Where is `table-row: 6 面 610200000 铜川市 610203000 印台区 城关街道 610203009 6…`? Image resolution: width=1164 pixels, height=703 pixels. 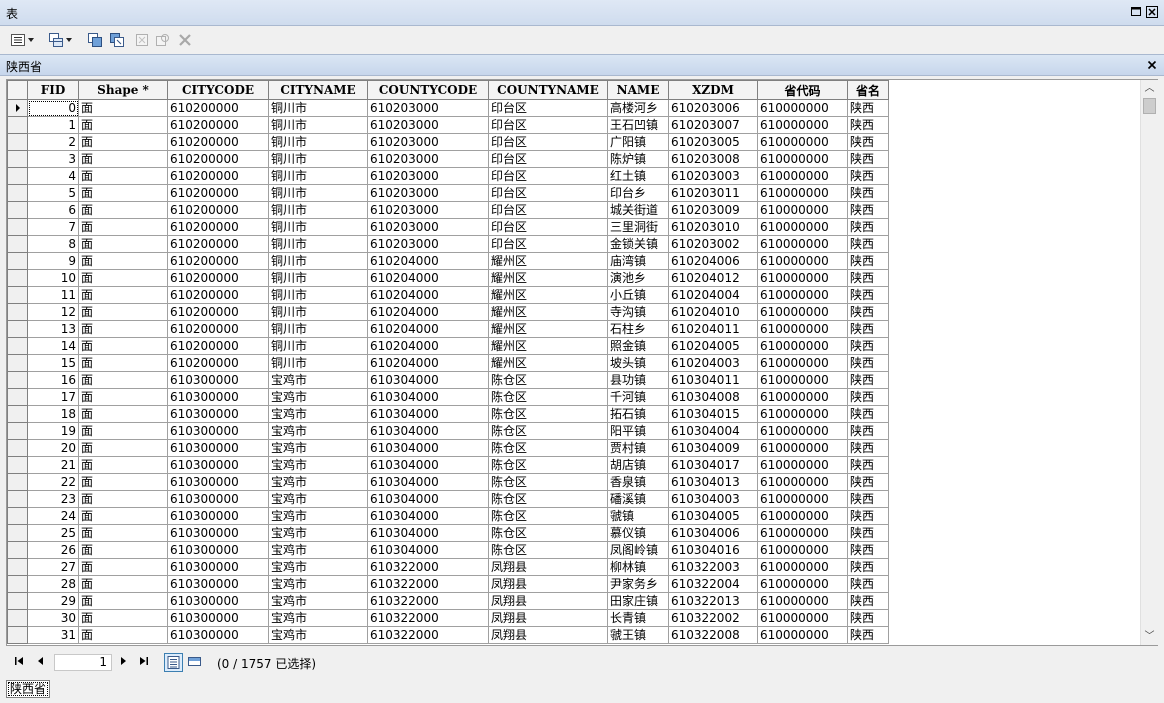
table-row: 6 面 610200000 铜川市 610203000 印台区 城关街道 610203009 6… is located at coordinates (448, 210).